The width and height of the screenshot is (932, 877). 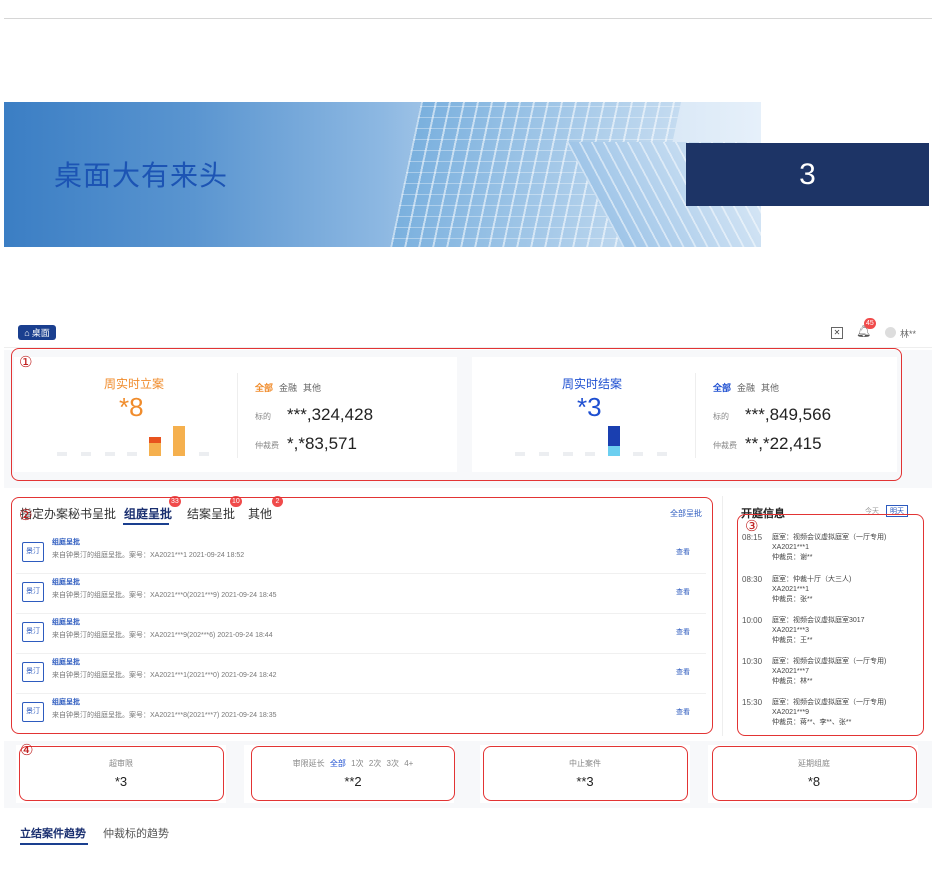 What do you see at coordinates (40, 333) in the screenshot?
I see `home-label: 桌面` at bounding box center [40, 333].